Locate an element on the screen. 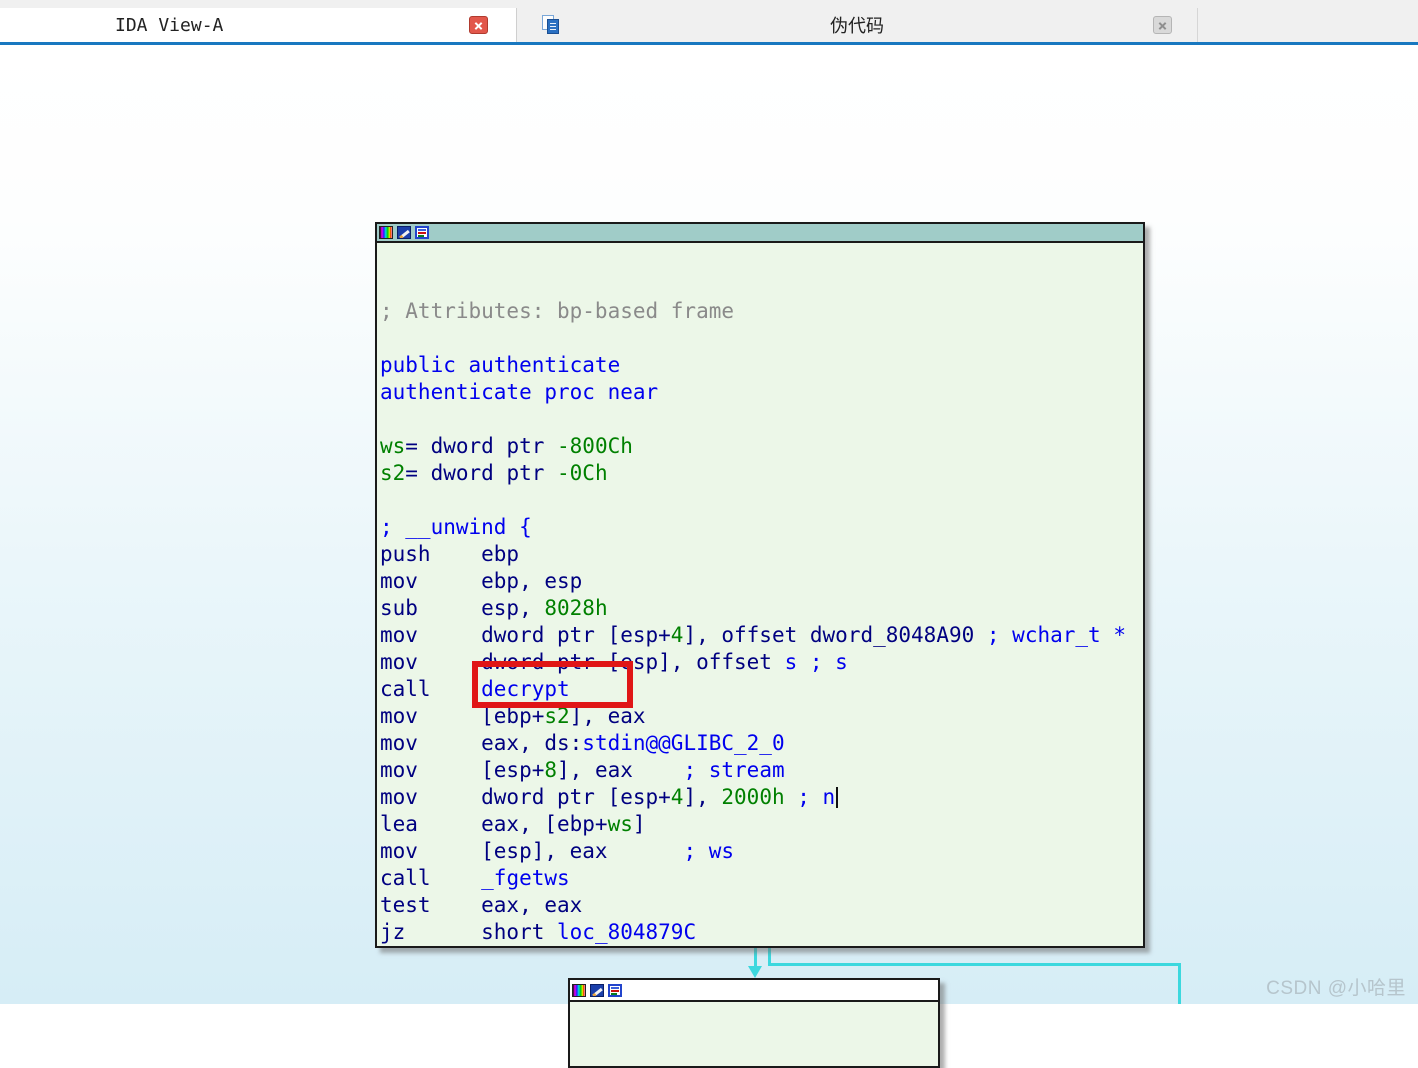 The width and height of the screenshot is (1418, 1068). code-line: mov [esp], eax ; ws is located at coordinates (761, 851).